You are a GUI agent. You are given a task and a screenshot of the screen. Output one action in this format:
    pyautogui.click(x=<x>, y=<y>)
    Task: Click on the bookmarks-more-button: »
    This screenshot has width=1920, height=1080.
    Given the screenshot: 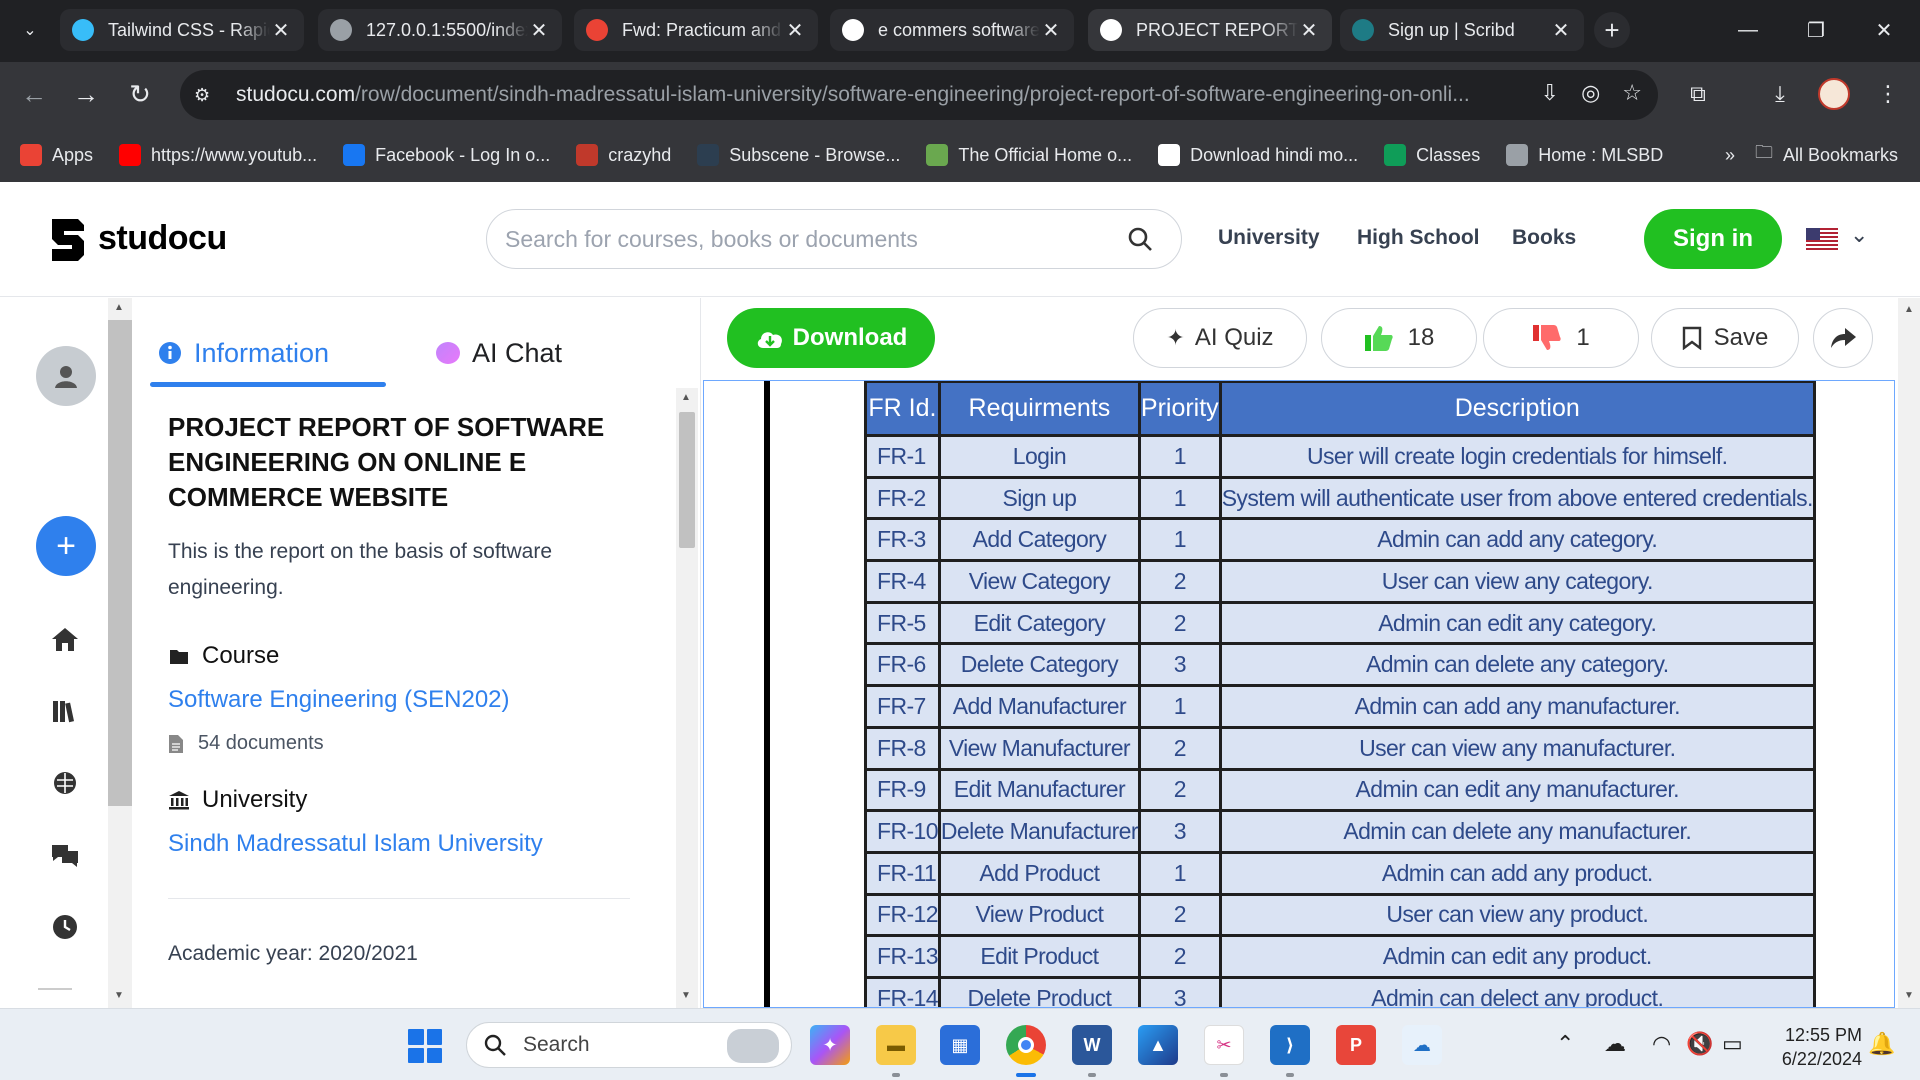 What is the action you would take?
    pyautogui.click(x=1730, y=155)
    